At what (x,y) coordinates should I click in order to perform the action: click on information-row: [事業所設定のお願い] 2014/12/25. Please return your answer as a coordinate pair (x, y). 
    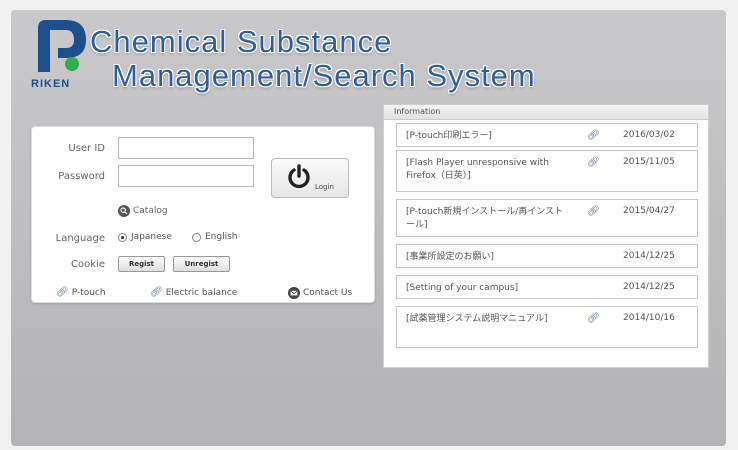
    Looking at the image, I should click on (547, 256).